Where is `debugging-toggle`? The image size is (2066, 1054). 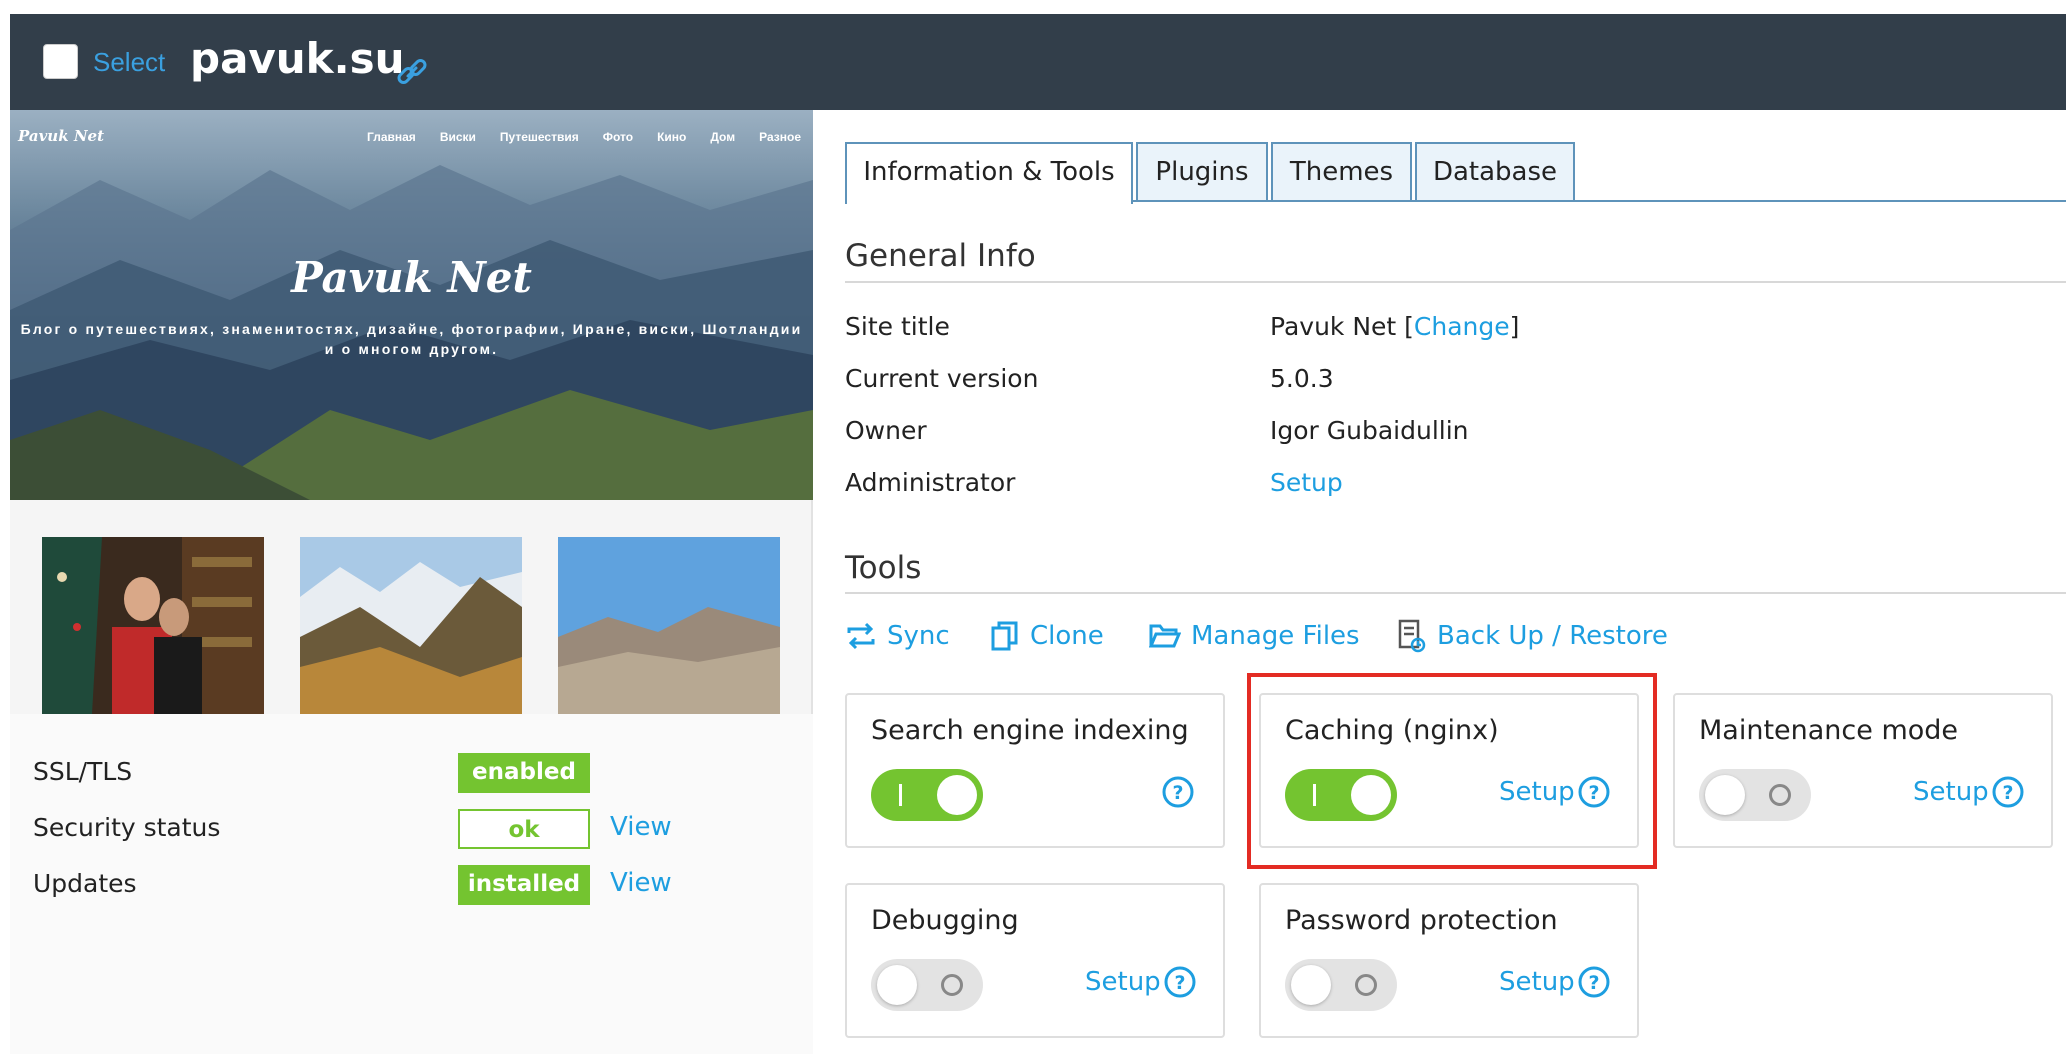
debugging-toggle is located at coordinates (927, 985).